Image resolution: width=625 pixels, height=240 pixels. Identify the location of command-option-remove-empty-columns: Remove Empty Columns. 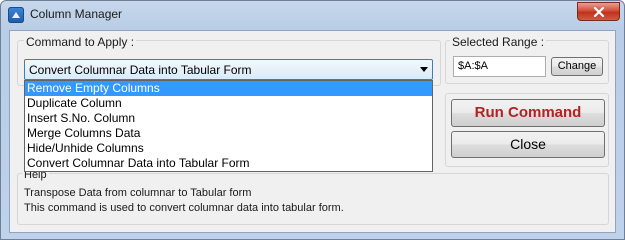
(228, 88).